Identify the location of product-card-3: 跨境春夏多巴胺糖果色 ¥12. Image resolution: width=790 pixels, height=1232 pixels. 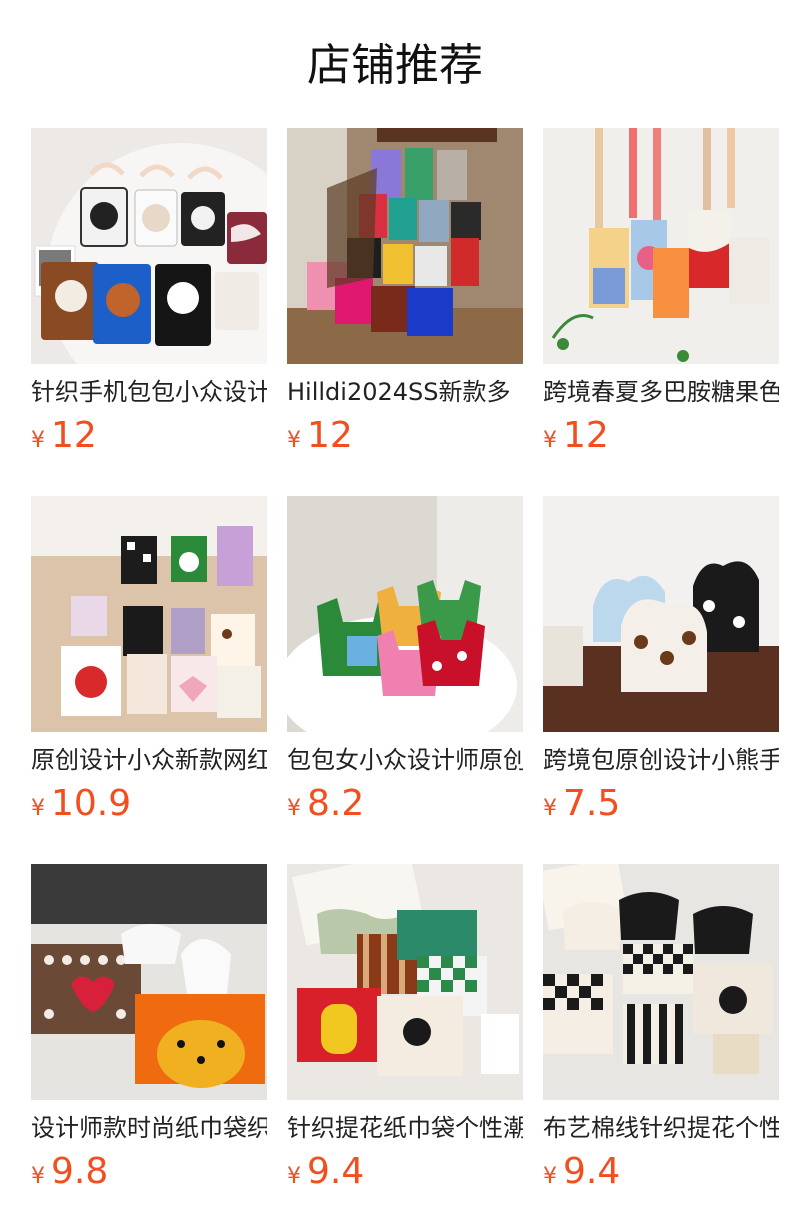
(661, 312).